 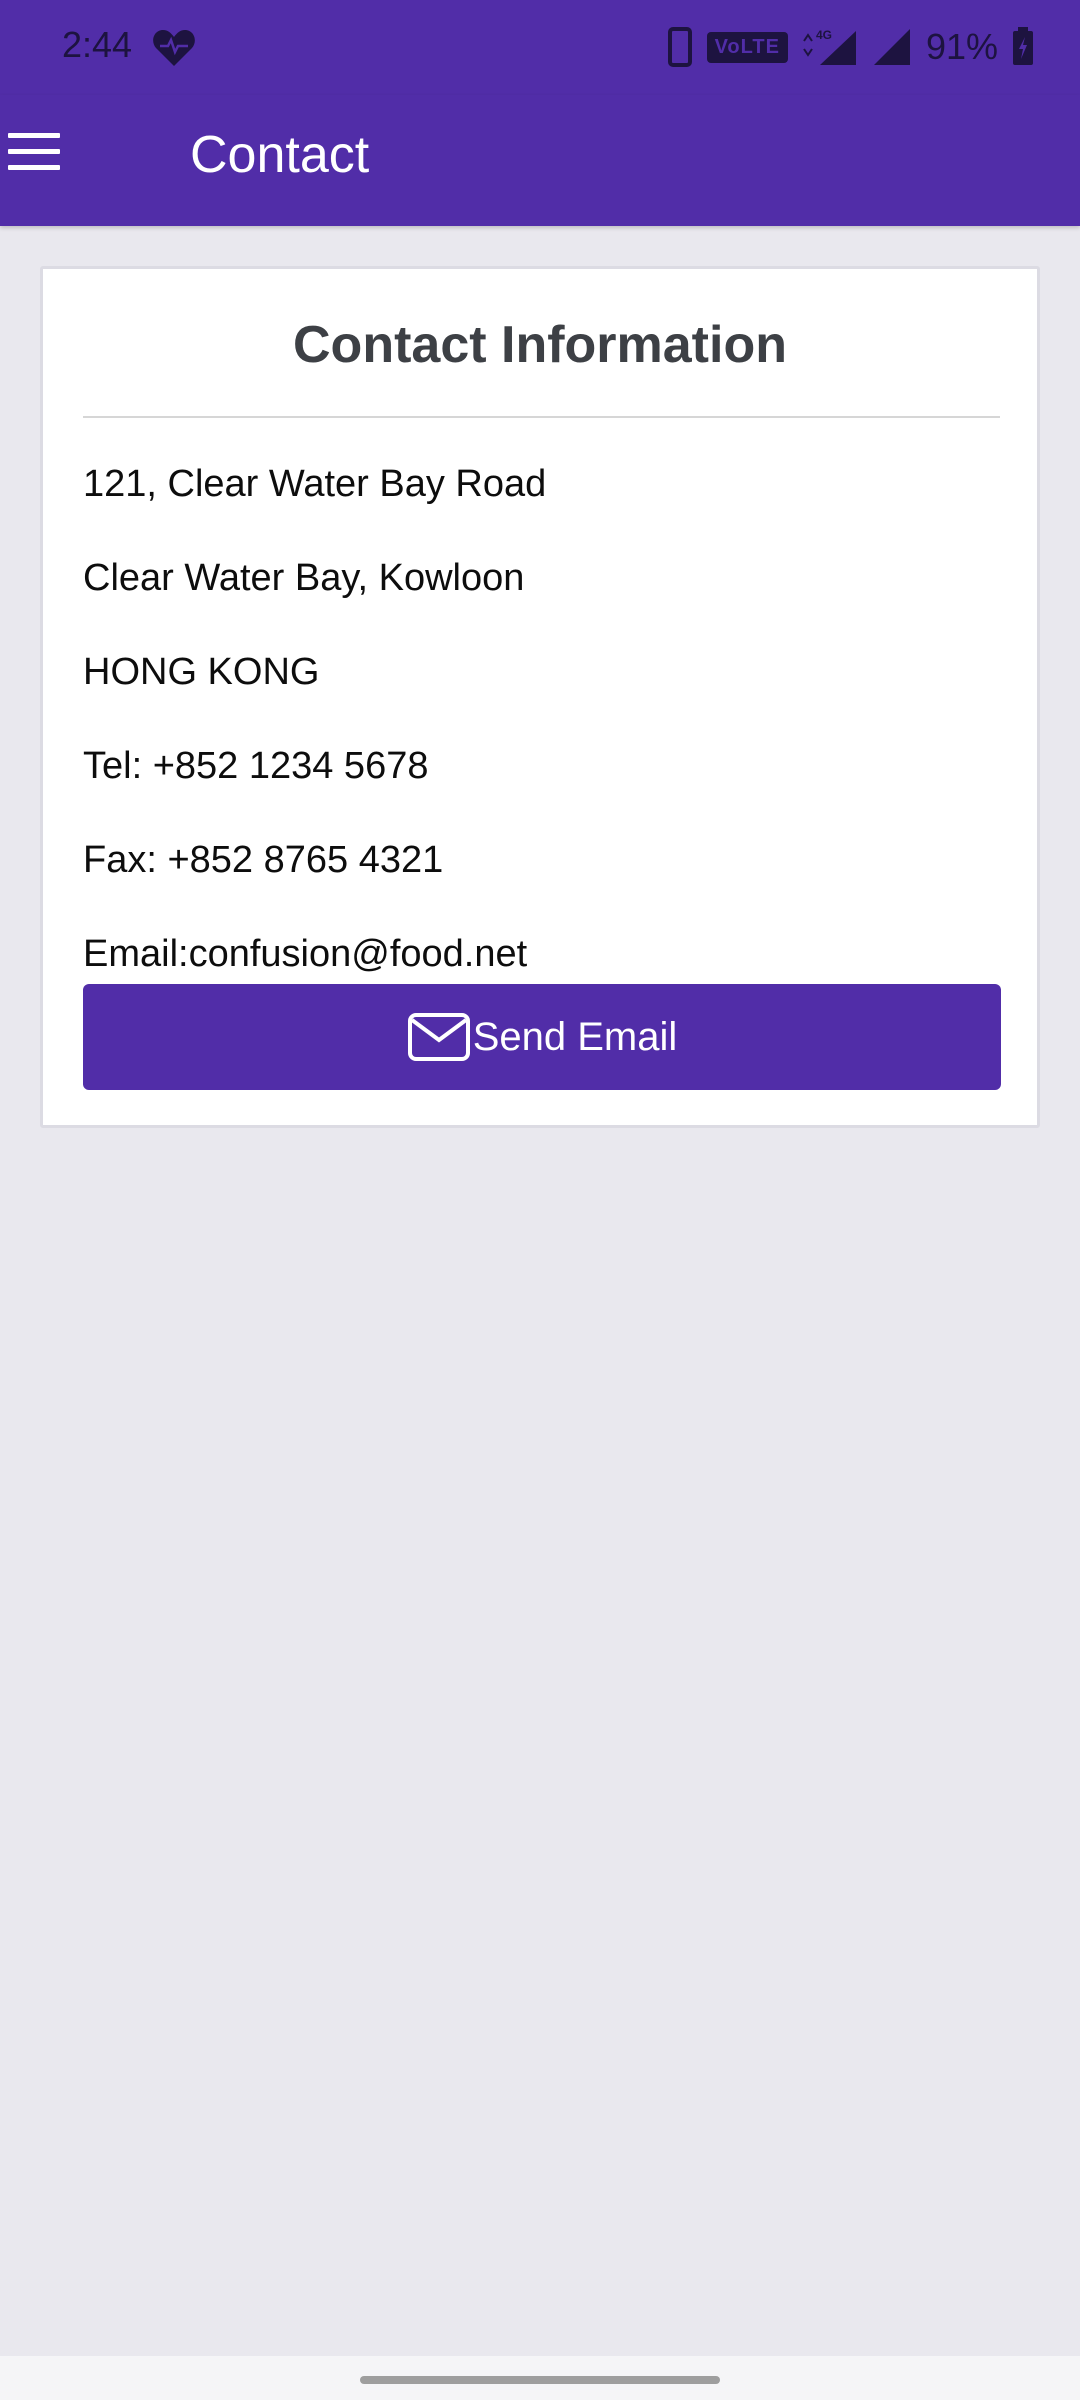 What do you see at coordinates (824, 35) in the screenshot?
I see `network-type: 4G` at bounding box center [824, 35].